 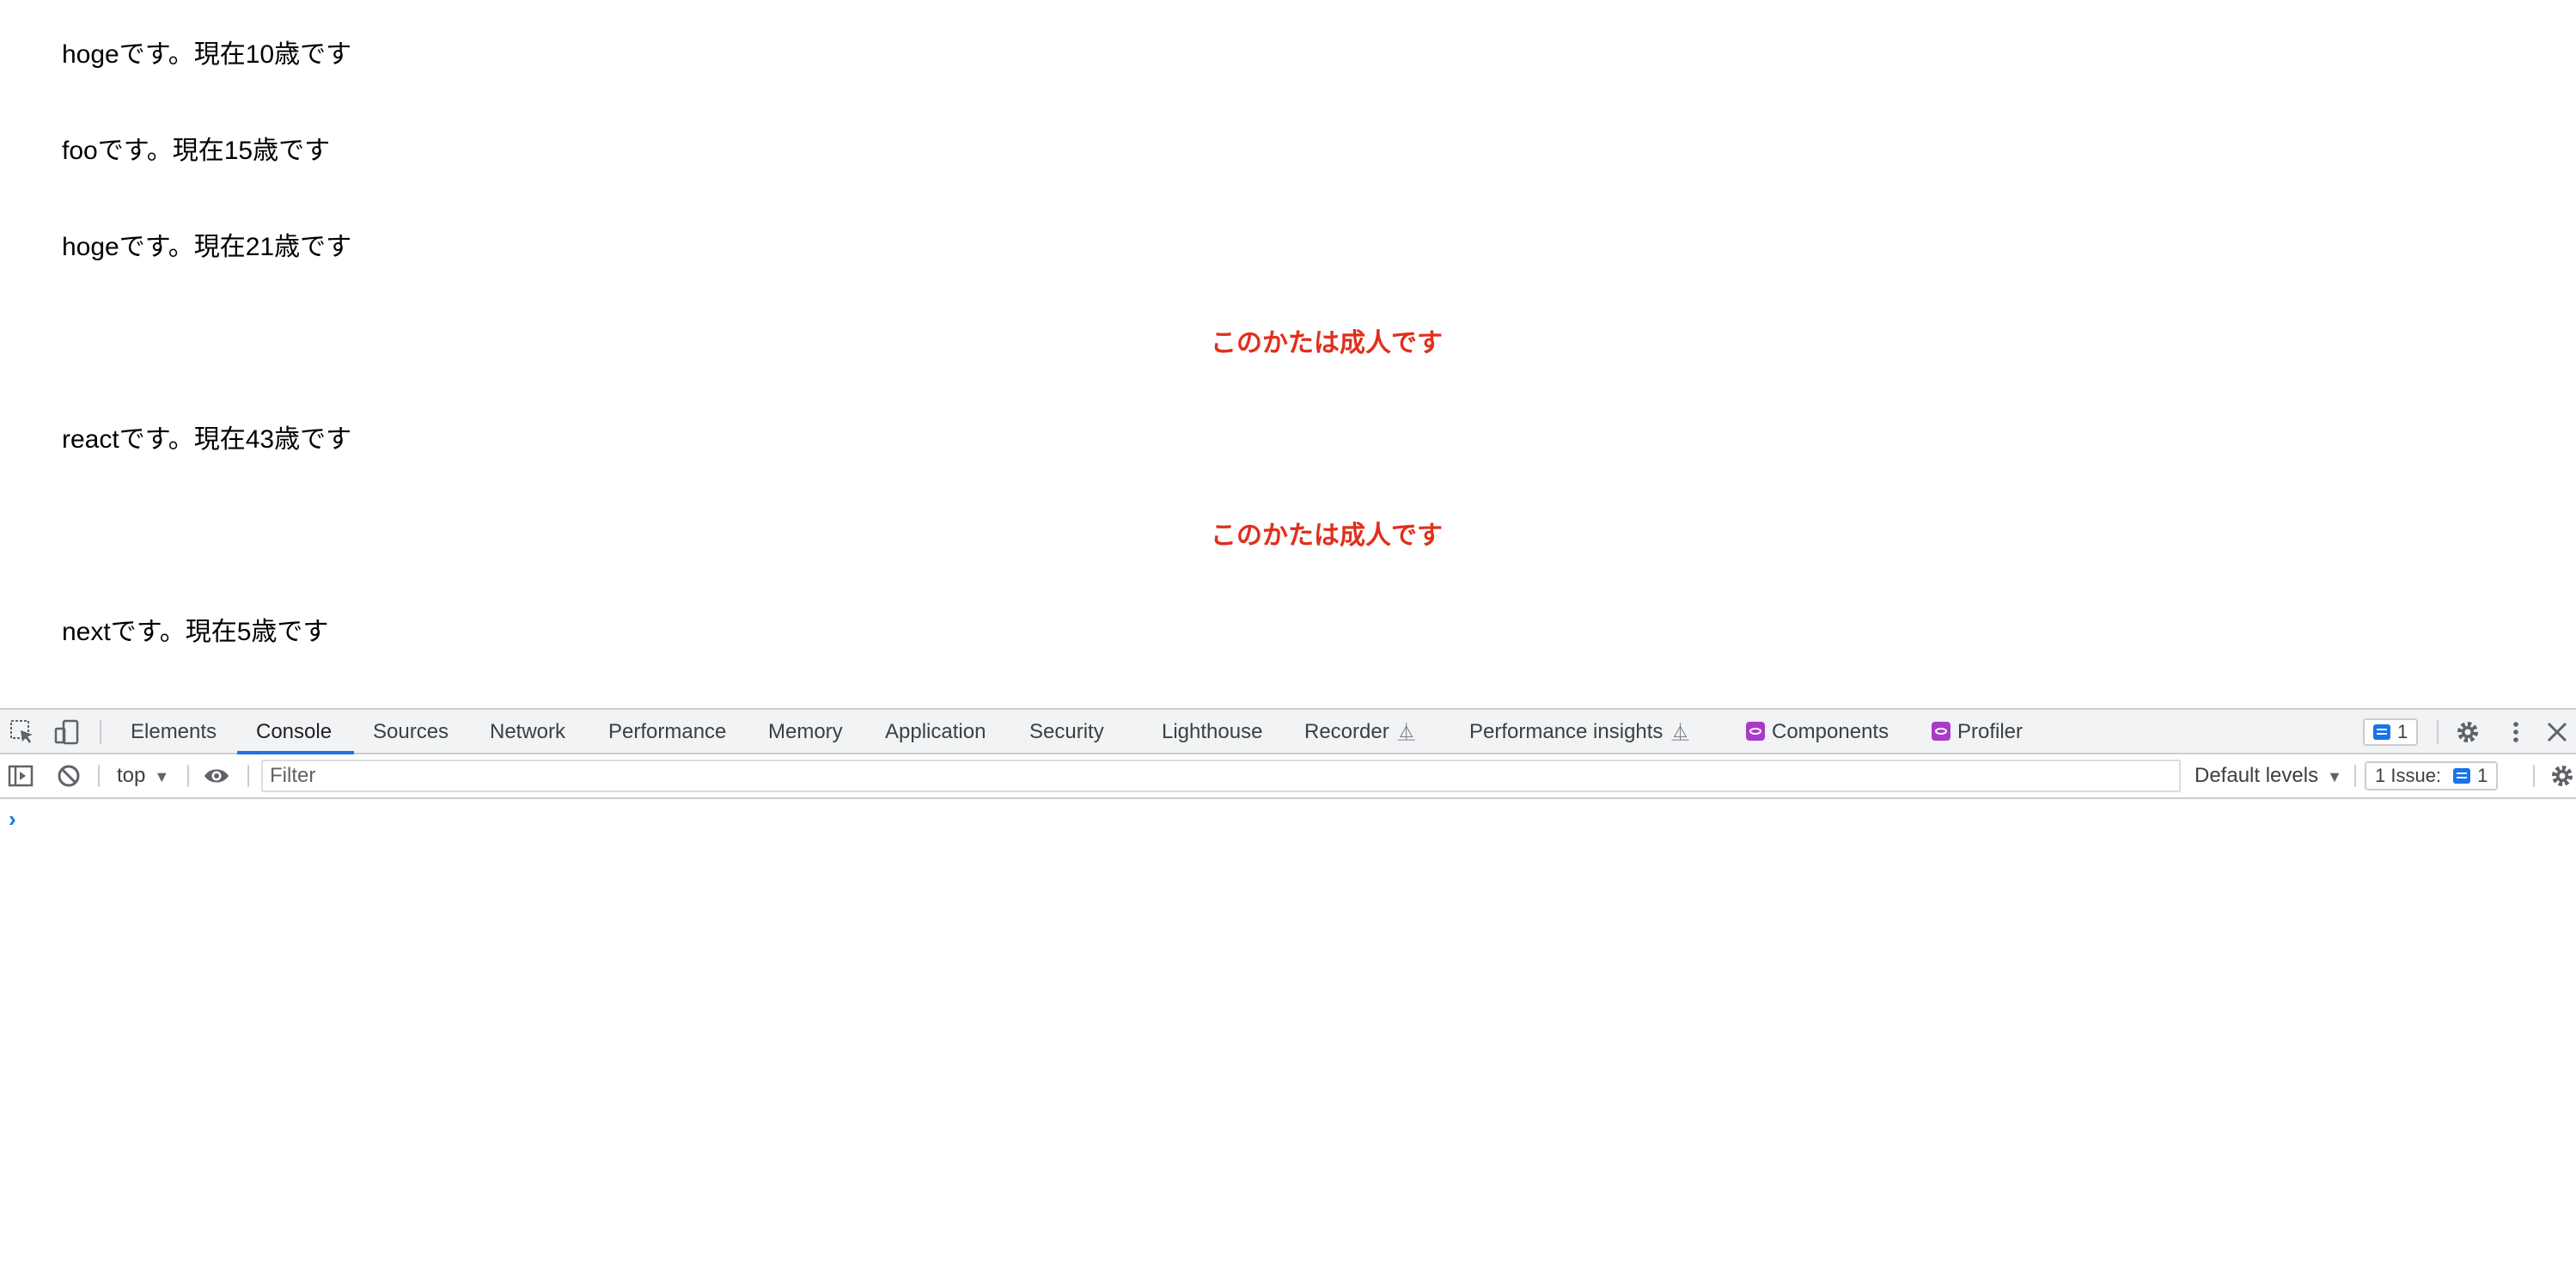 I want to click on tab-memory: Memory, so click(x=805, y=732).